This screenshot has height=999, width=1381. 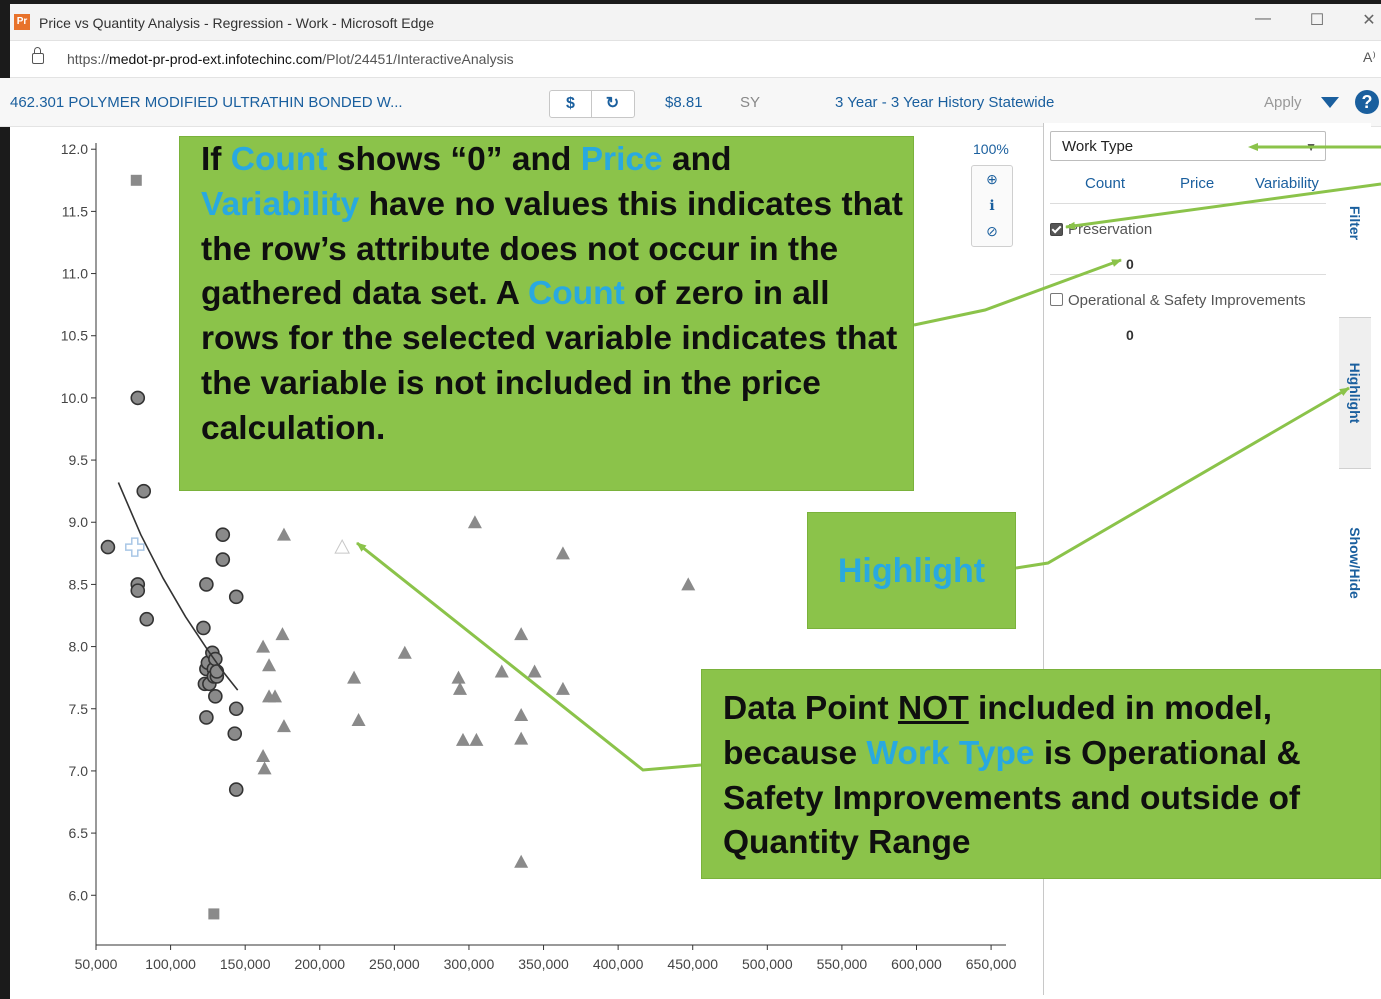 I want to click on tab-filter: Filter, so click(x=1355, y=223).